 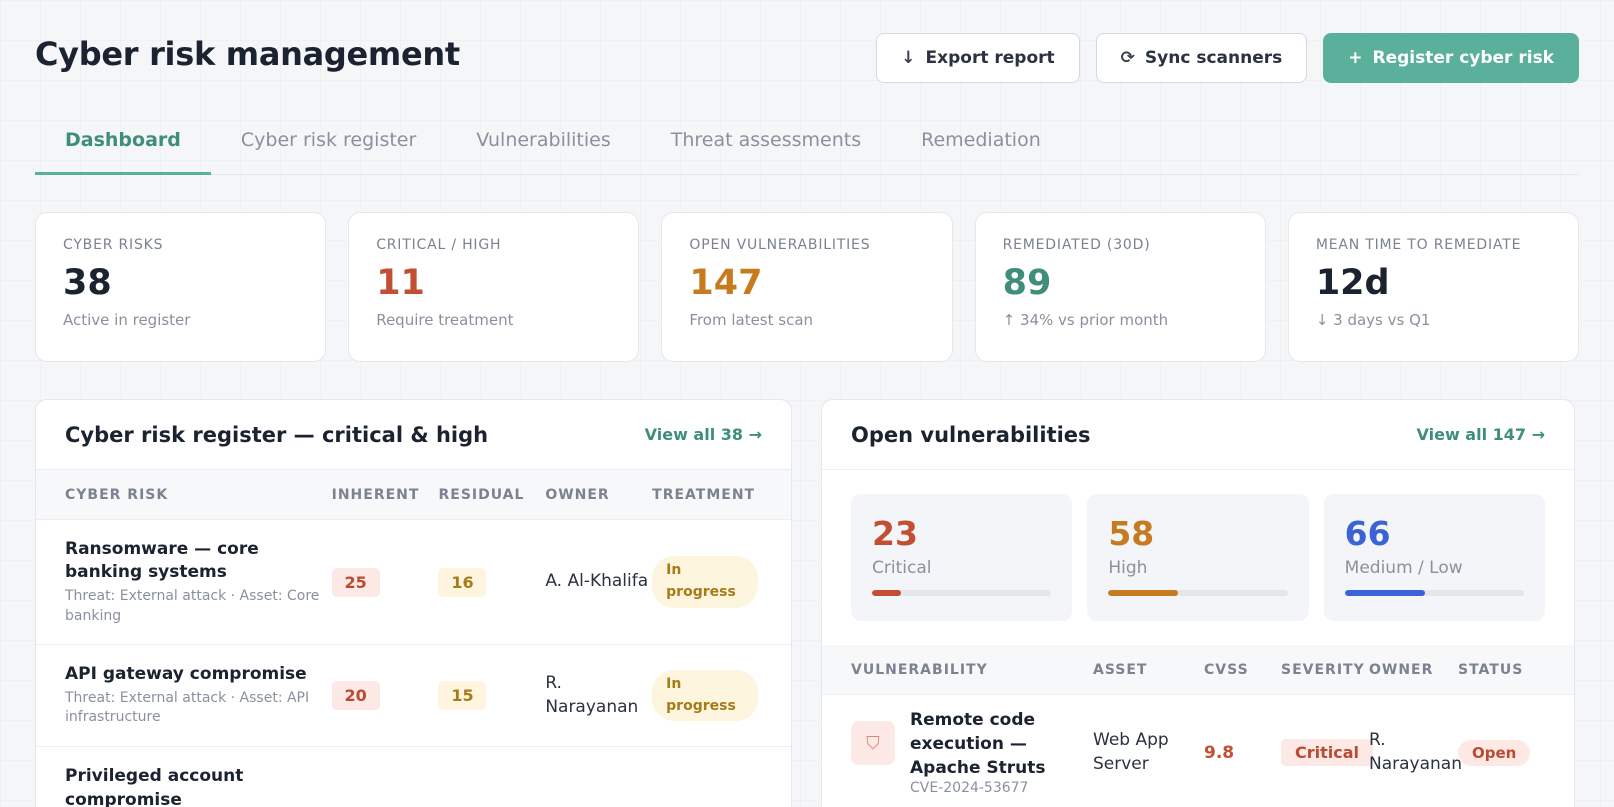 I want to click on residual-score: 16, so click(x=462, y=582).